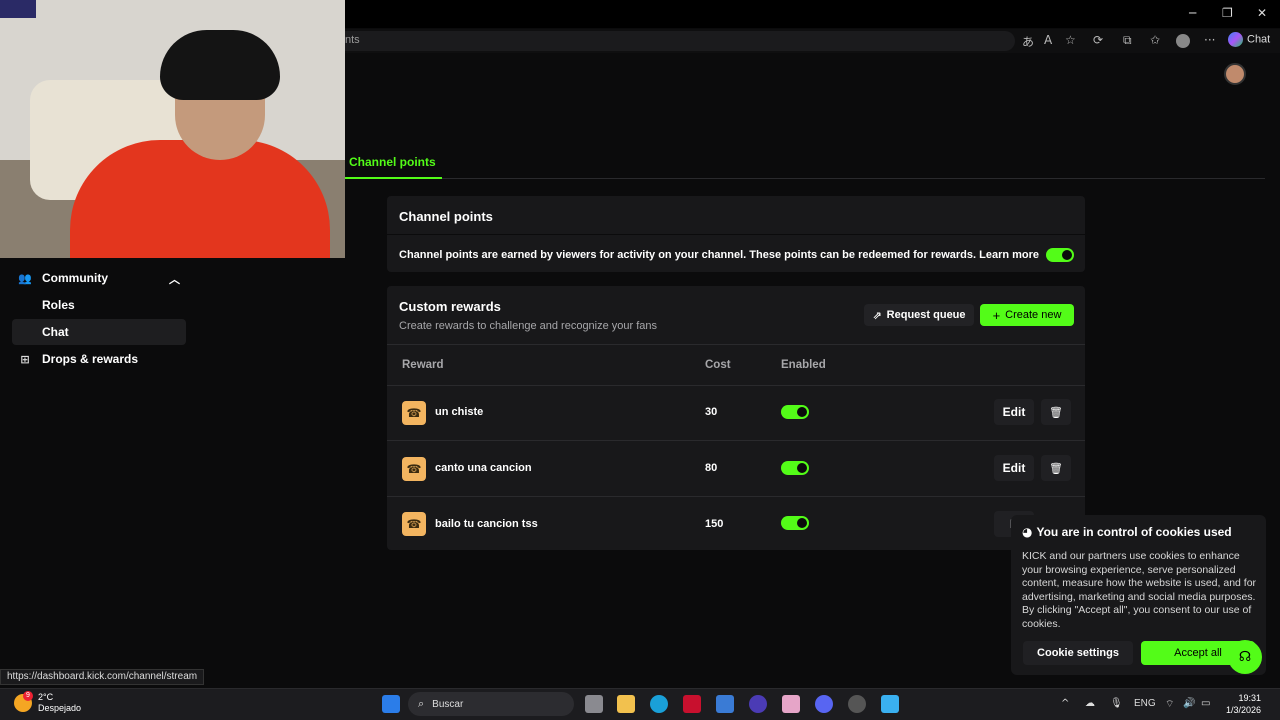 This screenshot has width=1280, height=720. Describe the element at coordinates (1070, 40) in the screenshot. I see `favorite-star-icon: ☆` at that location.